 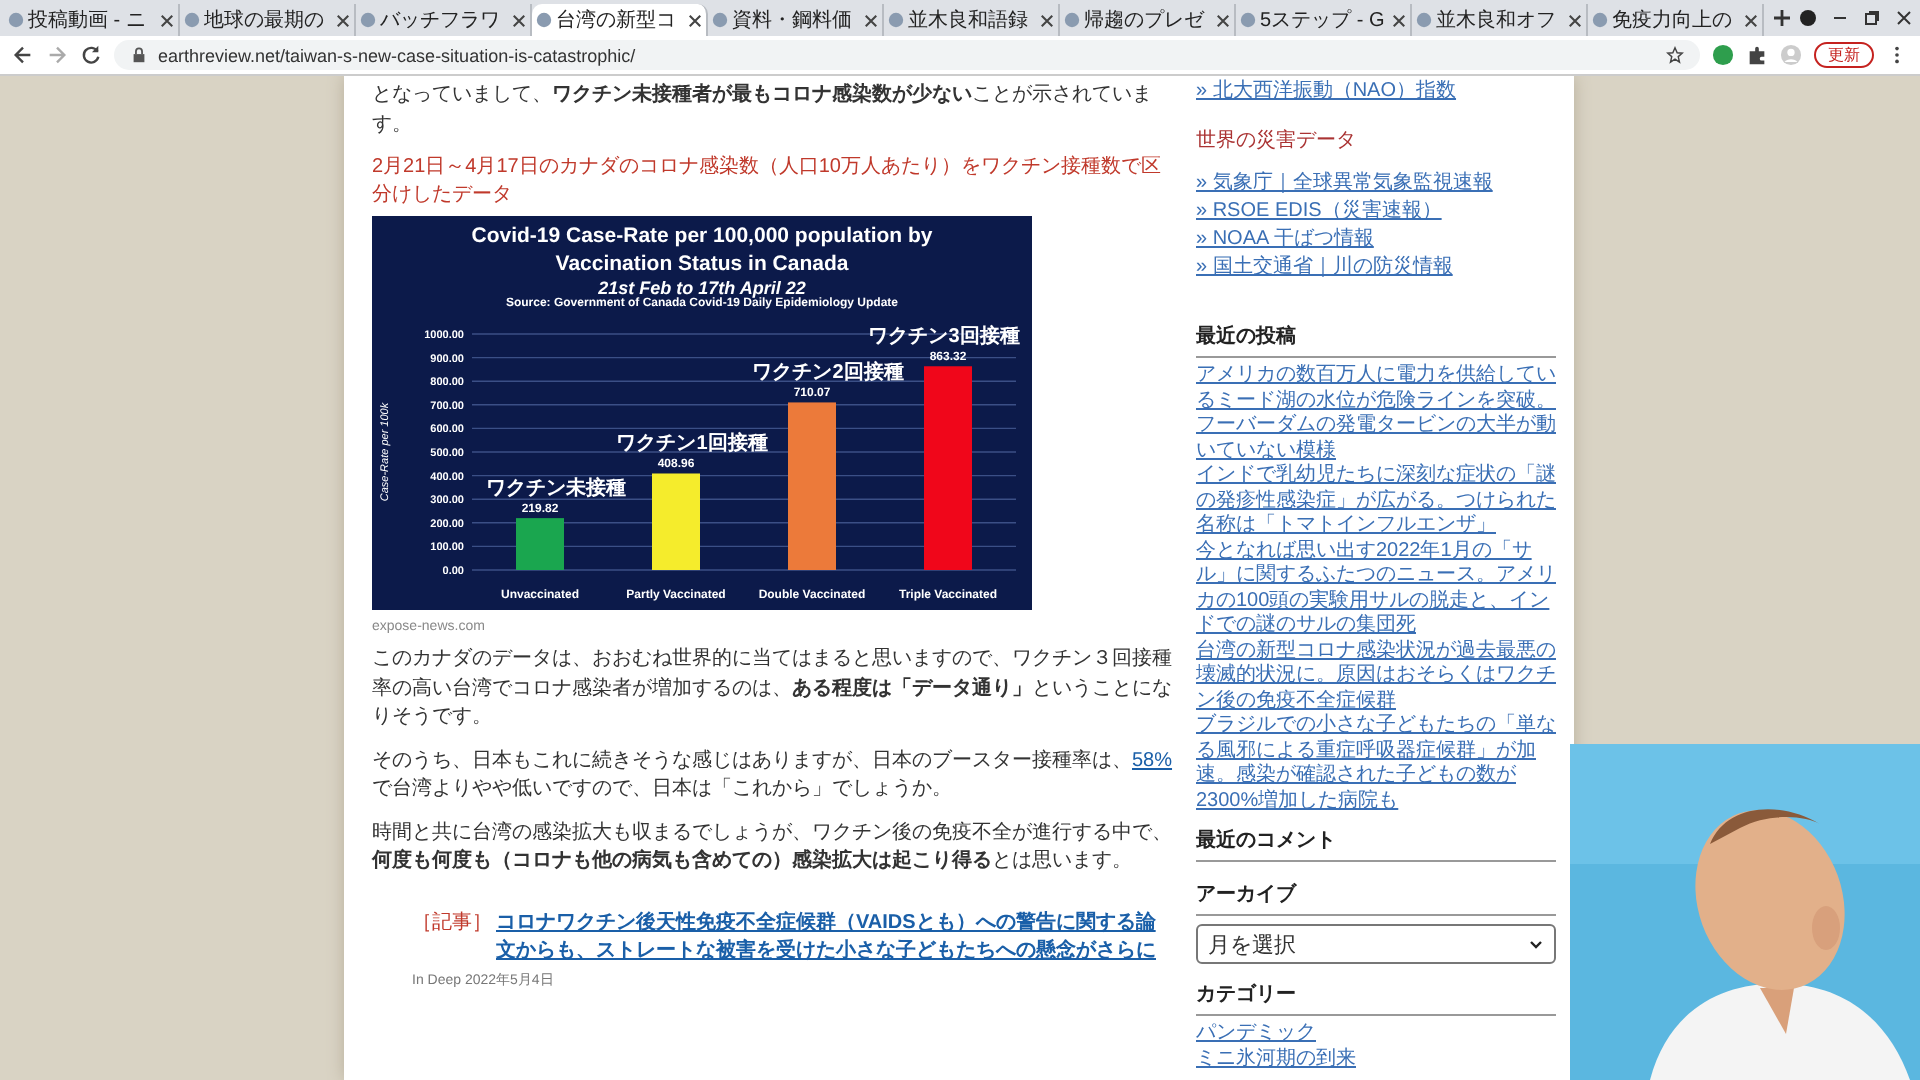 I want to click on update-button: 更新, so click(x=1844, y=55).